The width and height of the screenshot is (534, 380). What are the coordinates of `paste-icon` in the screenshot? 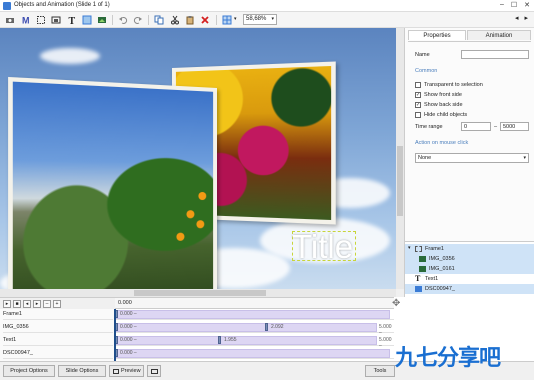 It's located at (190, 20).